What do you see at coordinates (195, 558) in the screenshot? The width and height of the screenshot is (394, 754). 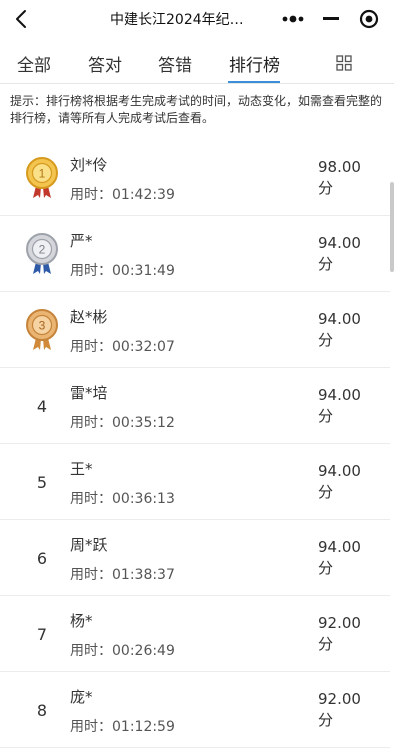 I see `ranking-row: 6 周*跃 用时：01:38:37 94.00 分` at bounding box center [195, 558].